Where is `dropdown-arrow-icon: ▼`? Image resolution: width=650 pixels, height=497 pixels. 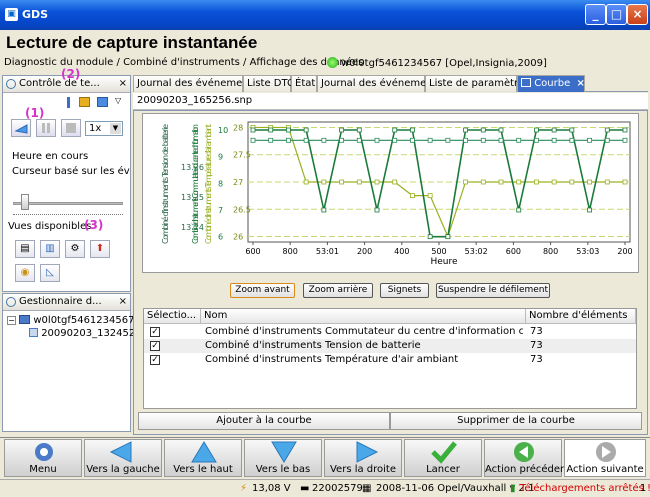
dropdown-arrow-icon: ▼ is located at coordinates (115, 128).